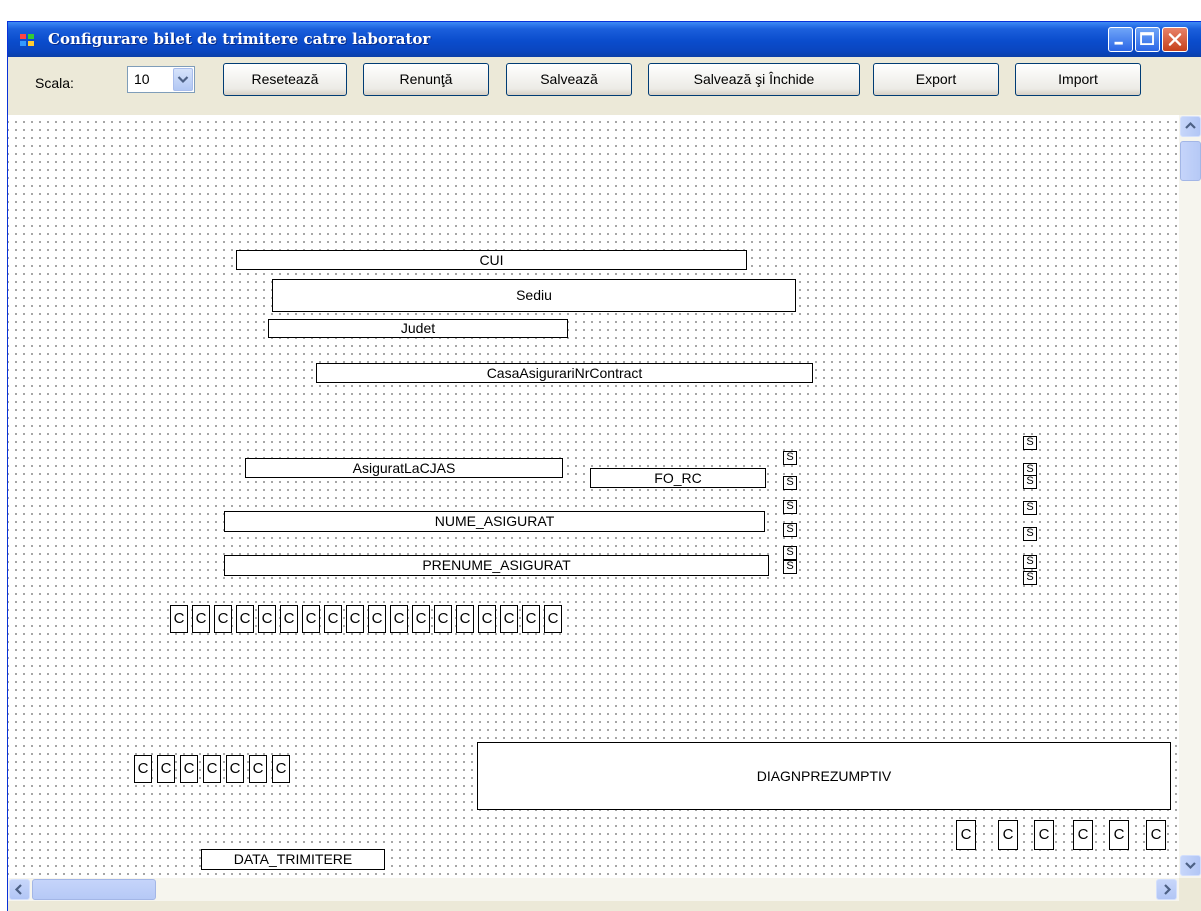 Image resolution: width=1201 pixels, height=911 pixels. Describe the element at coordinates (404, 468) in the screenshot. I see `field-asigurat-la-cjas: AsiguratLaCJAS` at that location.